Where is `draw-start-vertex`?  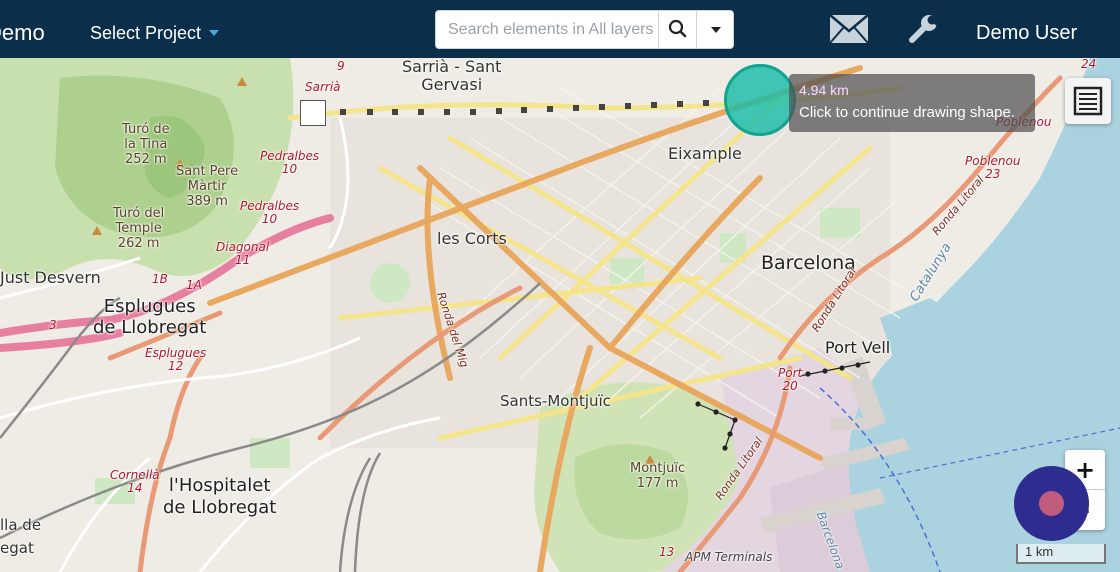
draw-start-vertex is located at coordinates (313, 113).